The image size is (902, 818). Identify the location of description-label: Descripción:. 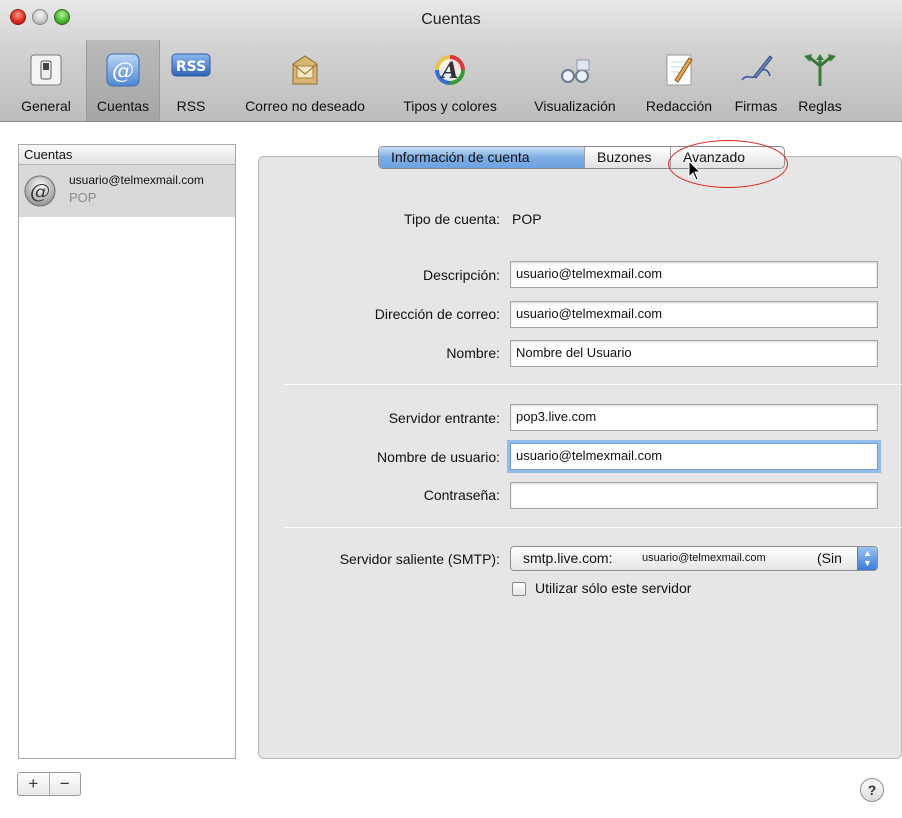
(461, 275).